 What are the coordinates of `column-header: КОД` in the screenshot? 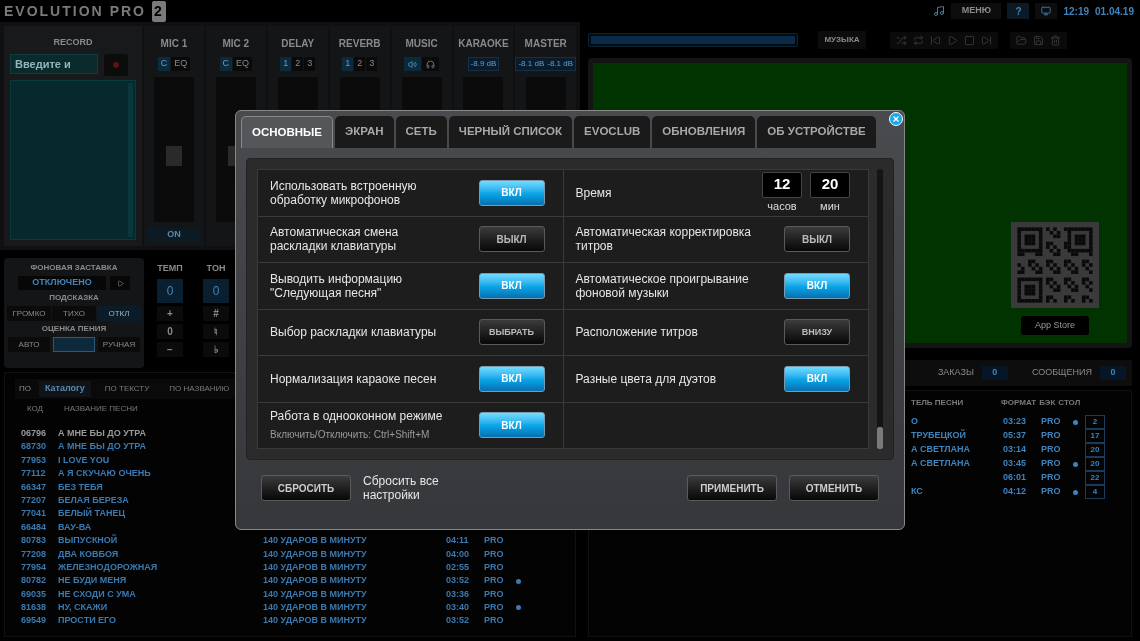 It's located at (36, 409).